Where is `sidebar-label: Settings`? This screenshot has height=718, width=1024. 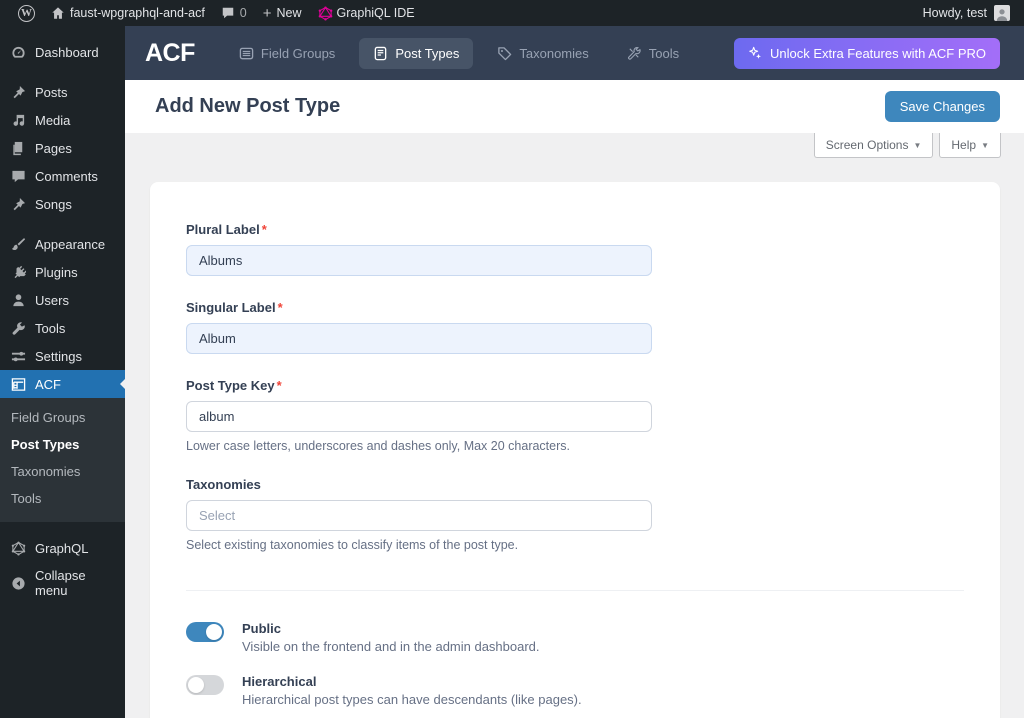 sidebar-label: Settings is located at coordinates (58, 356).